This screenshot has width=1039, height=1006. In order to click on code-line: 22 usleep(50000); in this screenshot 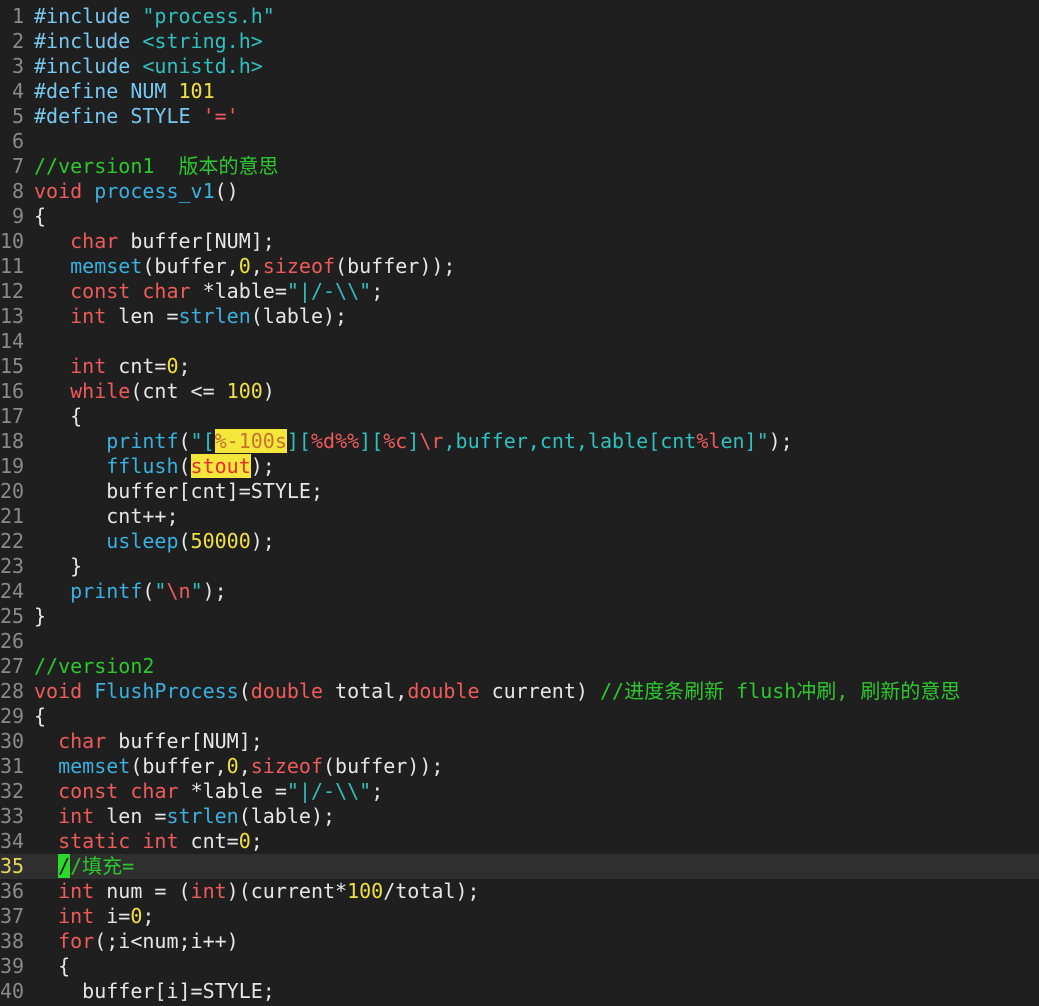, I will do `click(519, 541)`.